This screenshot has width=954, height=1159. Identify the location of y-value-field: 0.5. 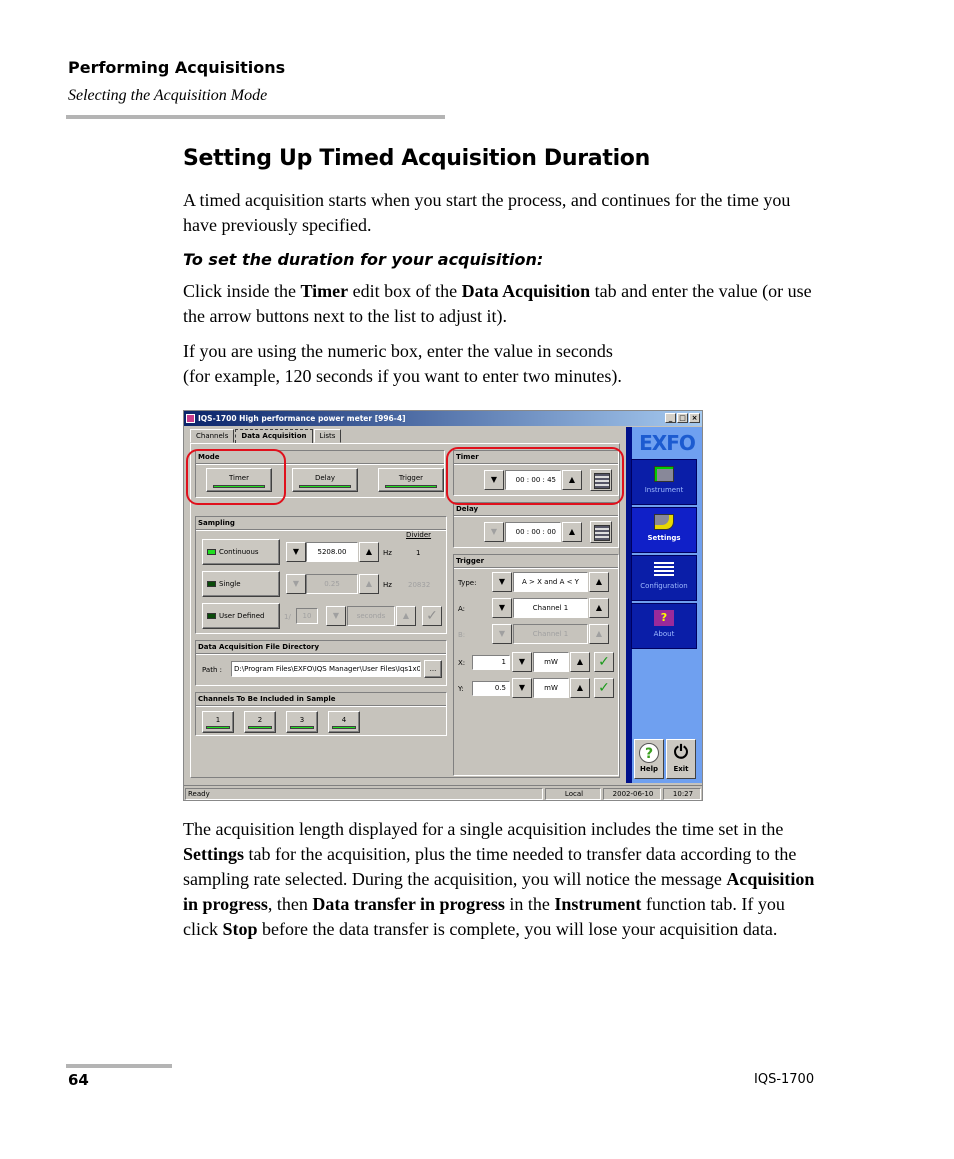
(491, 688).